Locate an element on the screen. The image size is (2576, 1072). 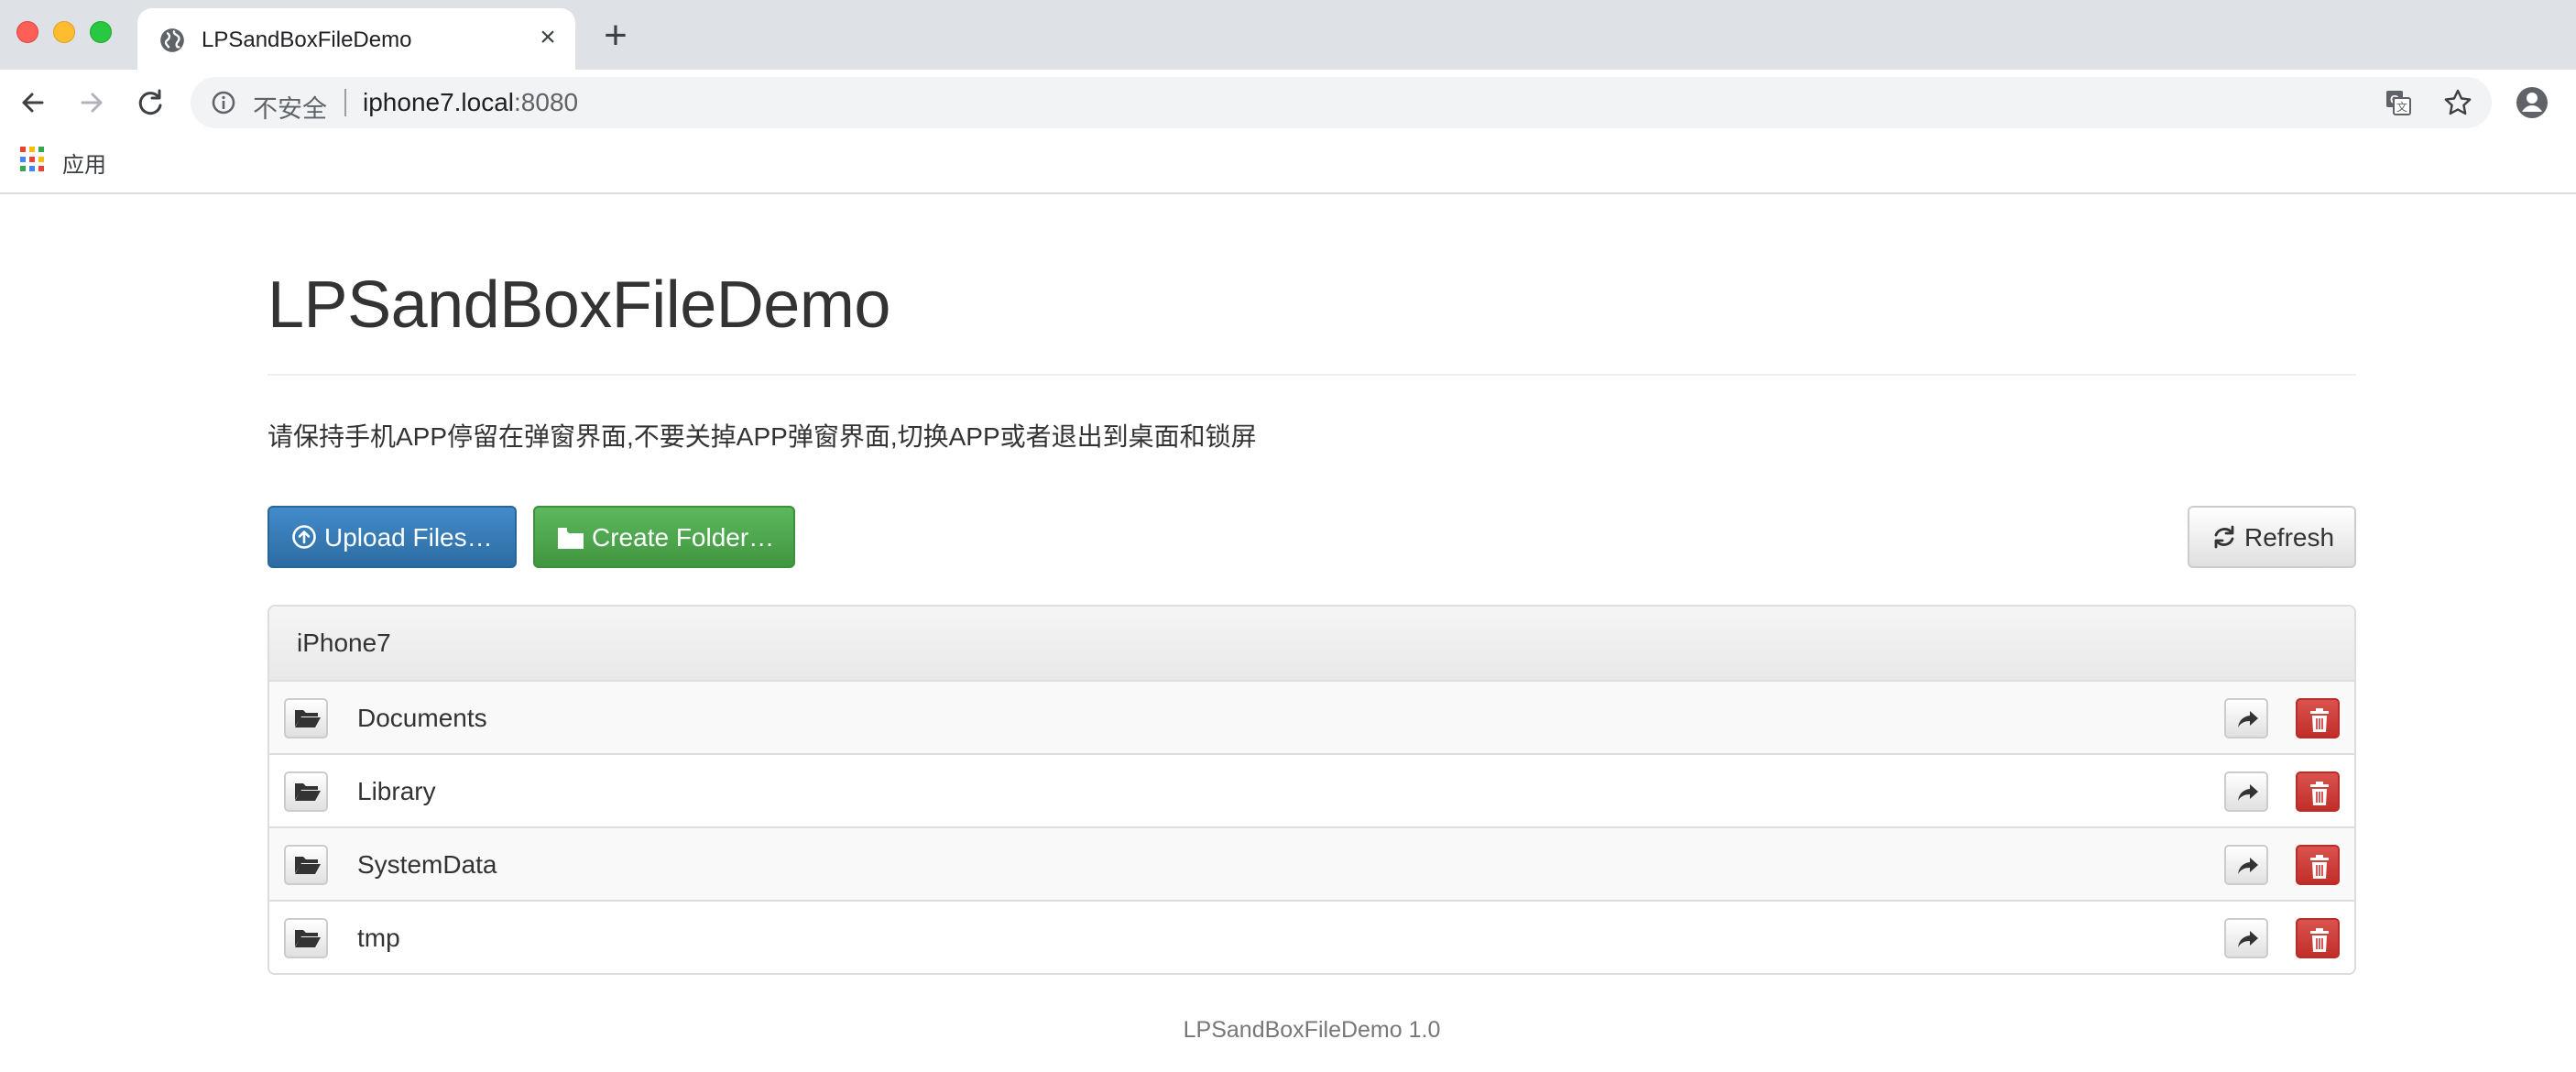
url-host: iphone7.local is located at coordinates (439, 102).